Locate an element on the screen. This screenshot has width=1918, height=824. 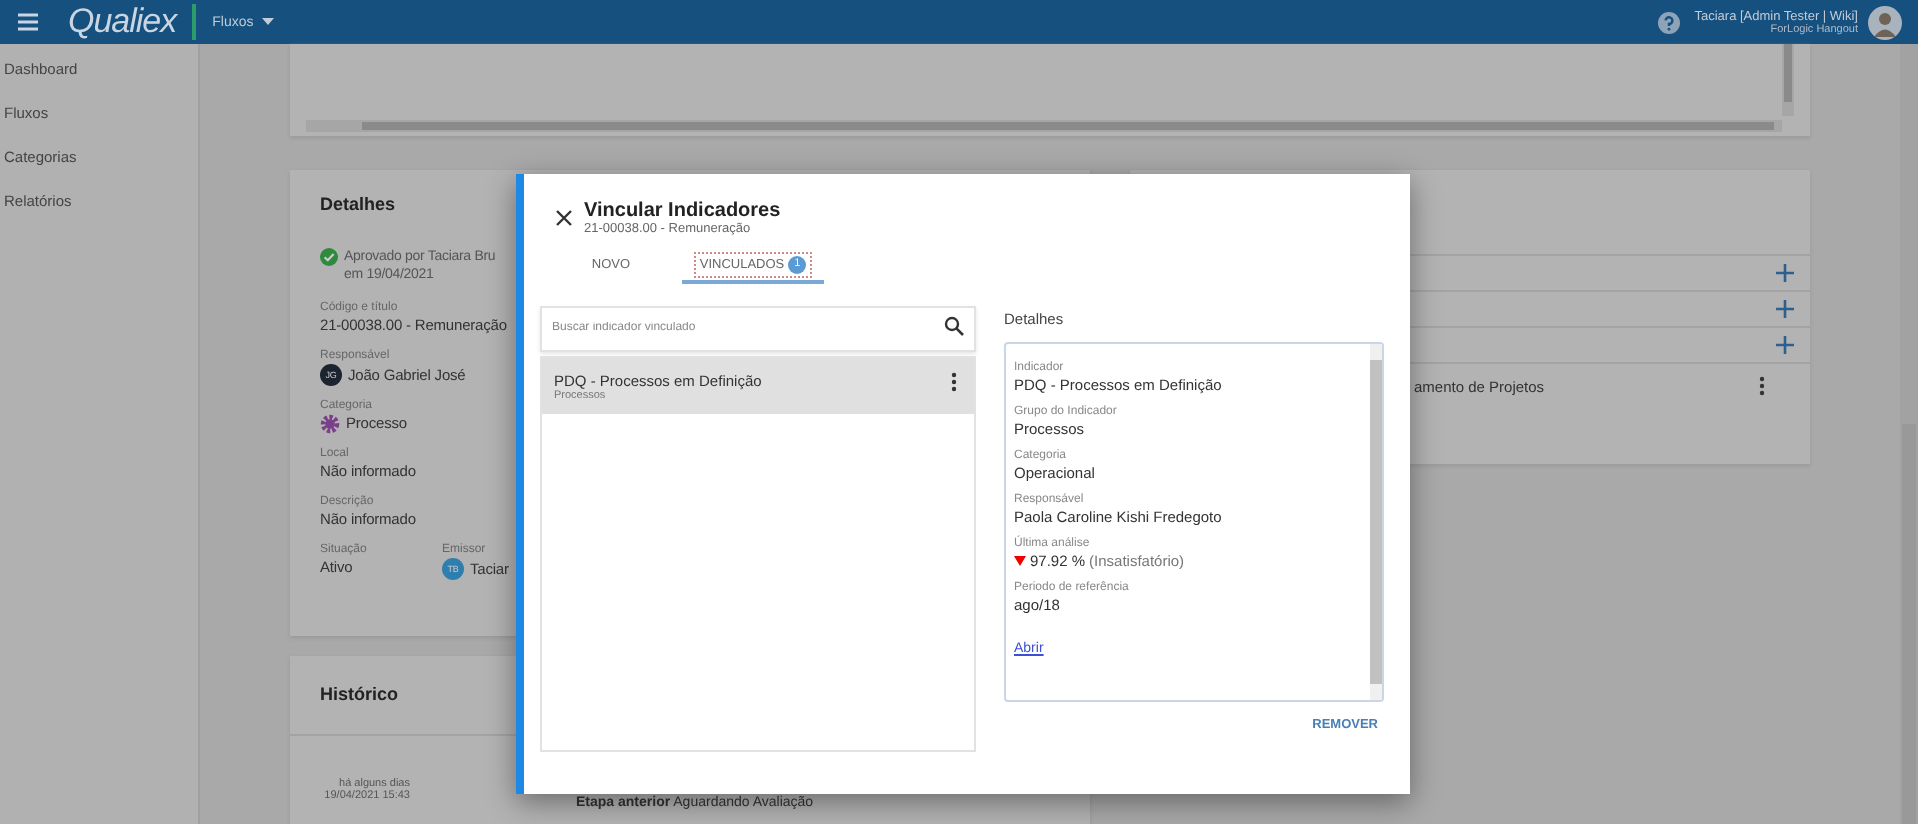
close-icon is located at coordinates (564, 218).